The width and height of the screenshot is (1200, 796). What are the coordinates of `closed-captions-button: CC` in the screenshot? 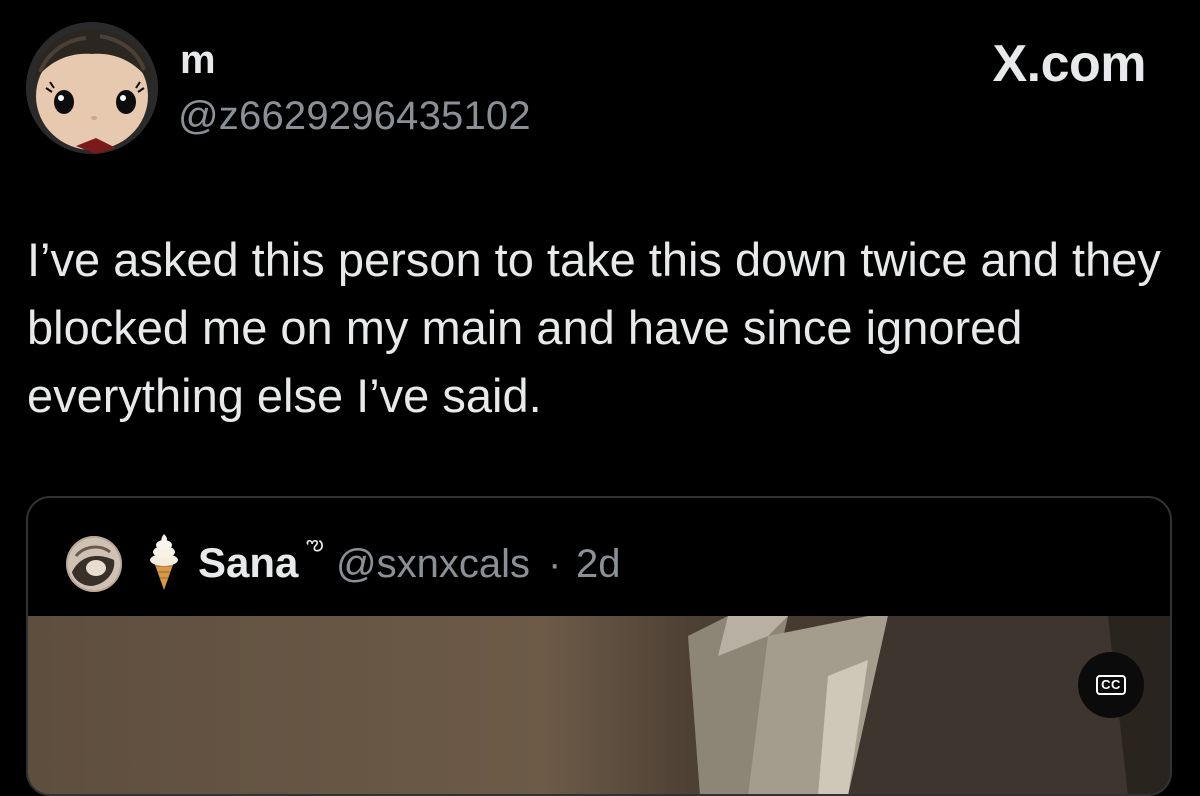 It's located at (1111, 685).